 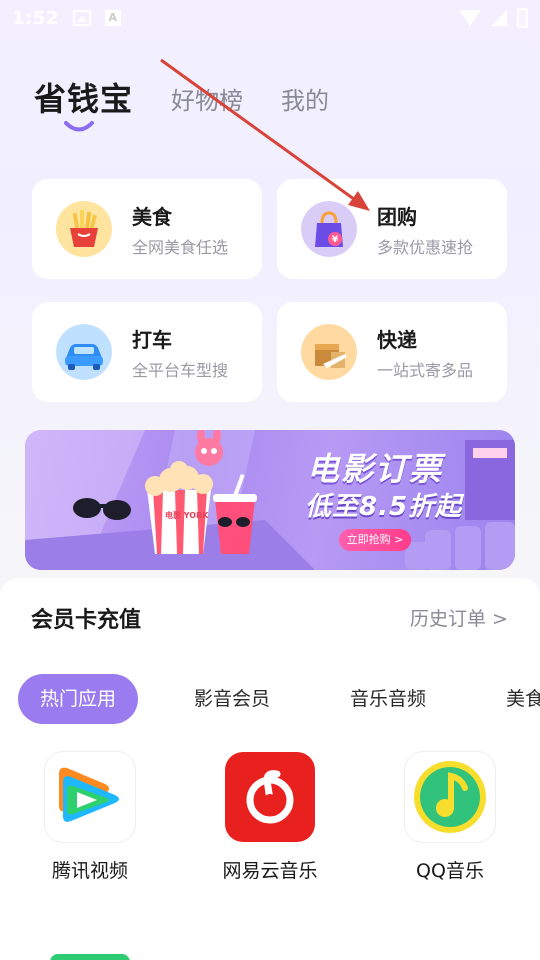 What do you see at coordinates (232, 699) in the screenshot?
I see `category-tab-video: 影音会员` at bounding box center [232, 699].